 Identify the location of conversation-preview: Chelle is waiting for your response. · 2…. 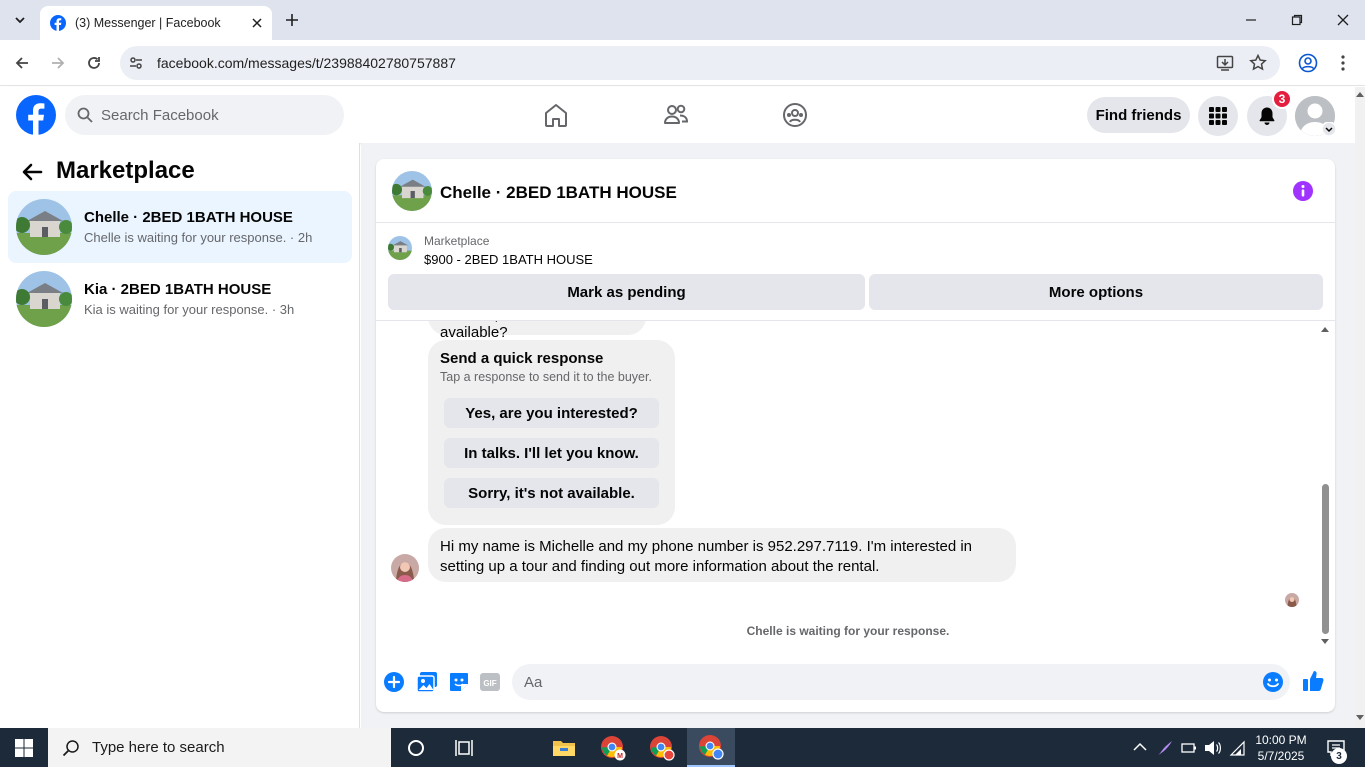
(198, 237).